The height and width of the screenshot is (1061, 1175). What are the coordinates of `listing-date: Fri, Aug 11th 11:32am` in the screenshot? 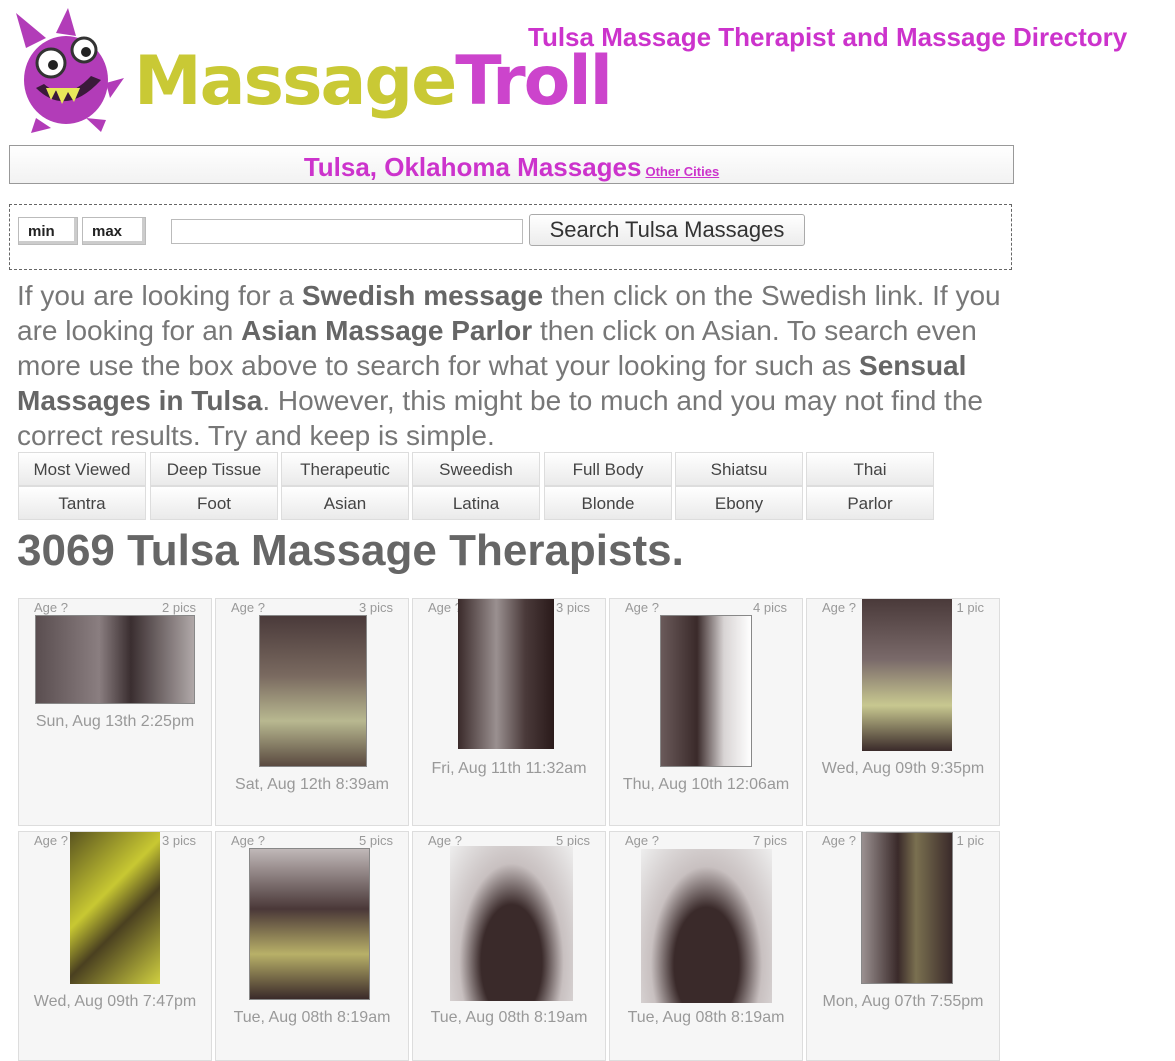 It's located at (509, 768).